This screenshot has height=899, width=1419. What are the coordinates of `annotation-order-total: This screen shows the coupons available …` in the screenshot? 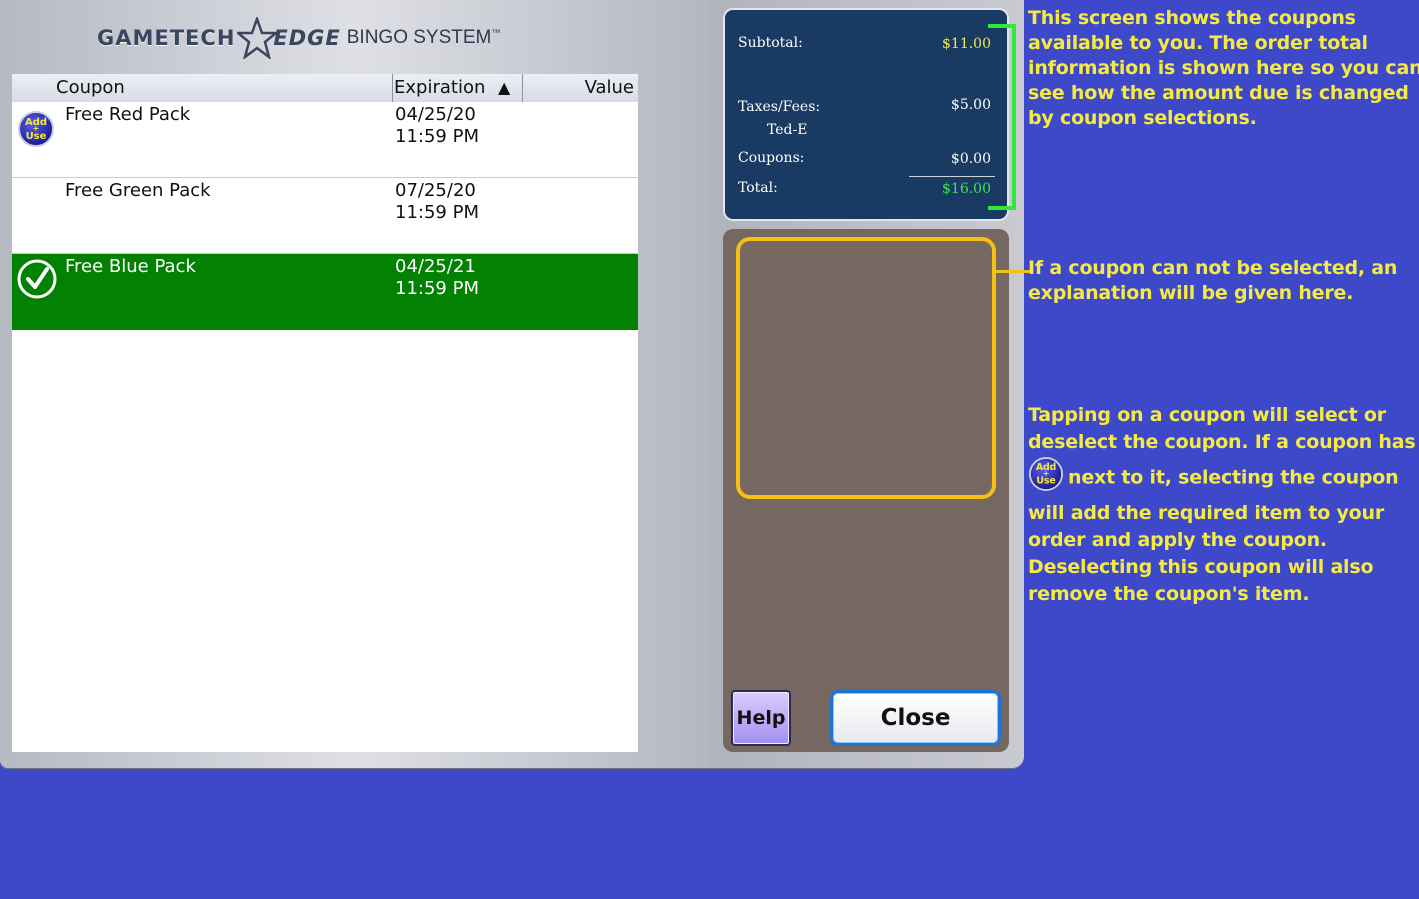 It's located at (1223, 68).